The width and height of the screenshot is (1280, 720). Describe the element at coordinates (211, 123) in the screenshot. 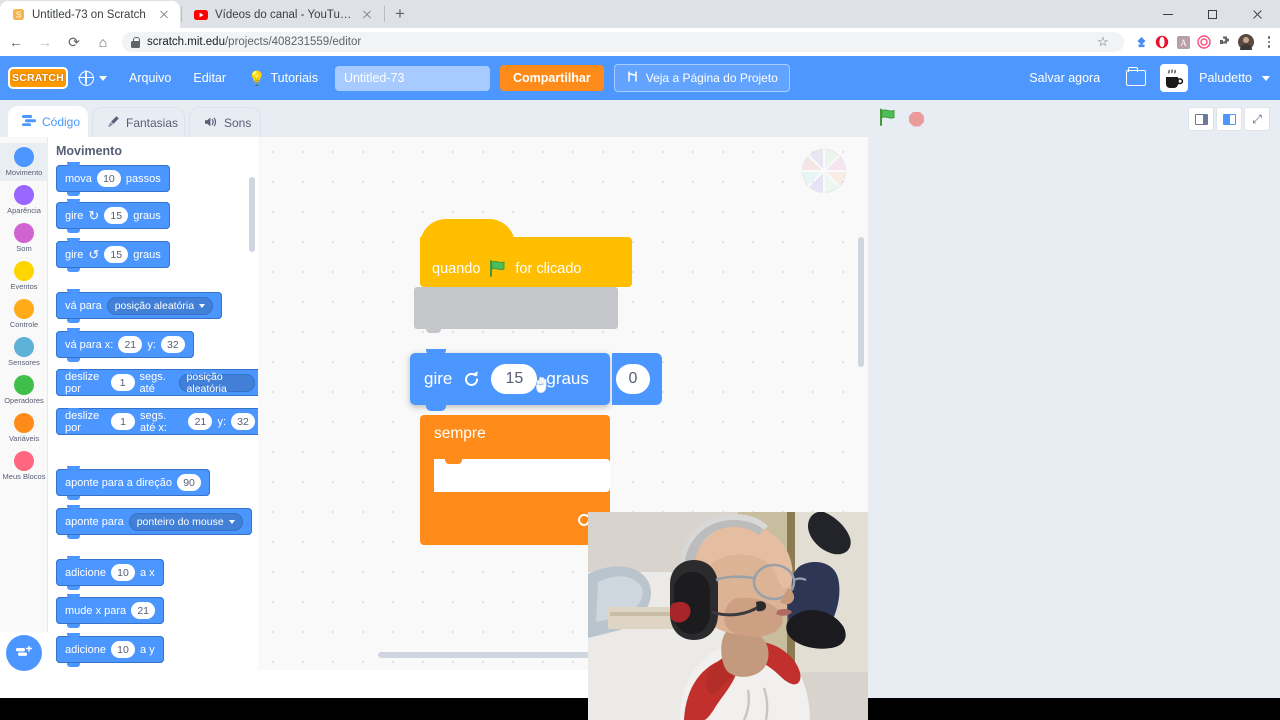

I see `speaker-icon` at that location.